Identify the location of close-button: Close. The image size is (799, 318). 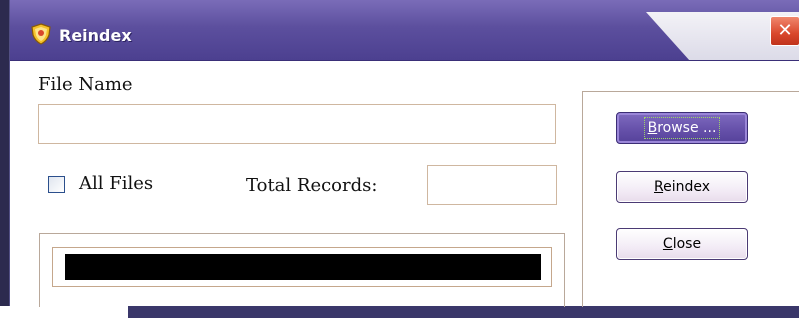
(682, 244).